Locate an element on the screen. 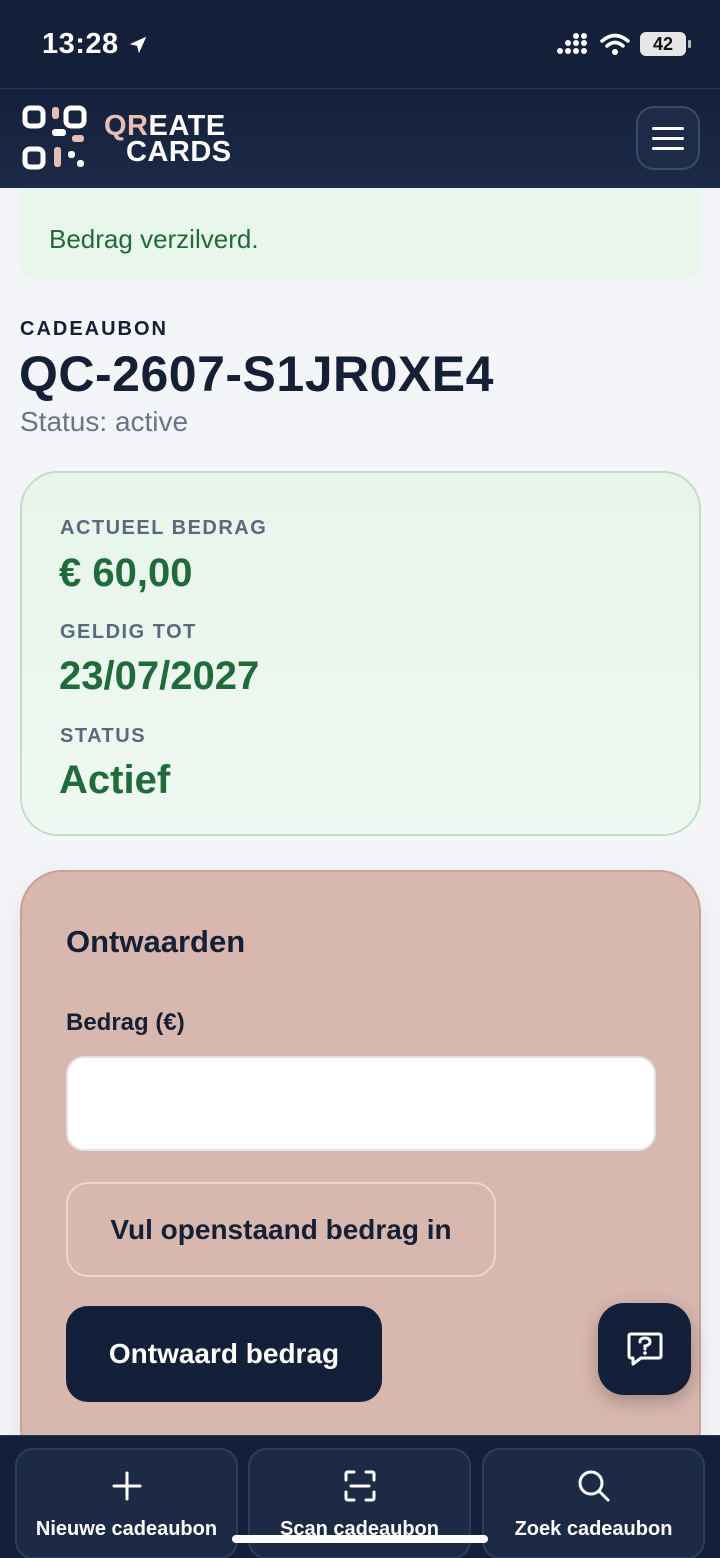 The width and height of the screenshot is (720, 1558). status-label: STATUS is located at coordinates (103, 736).